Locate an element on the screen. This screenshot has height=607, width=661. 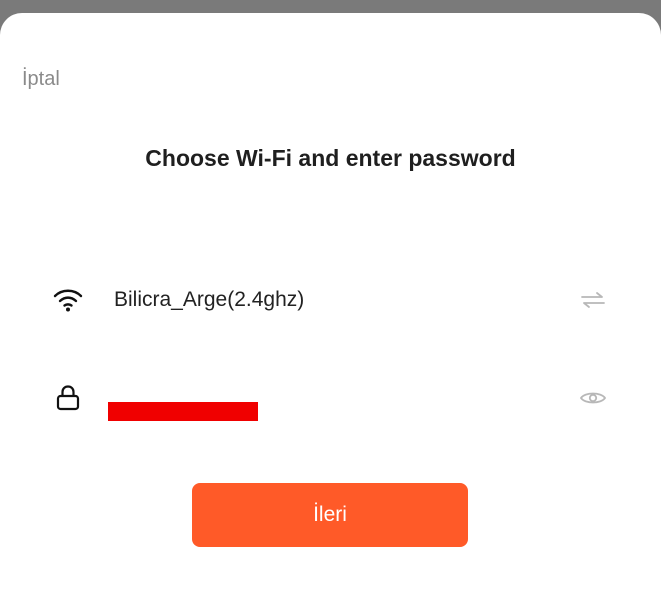
password-row is located at coordinates (330, 398).